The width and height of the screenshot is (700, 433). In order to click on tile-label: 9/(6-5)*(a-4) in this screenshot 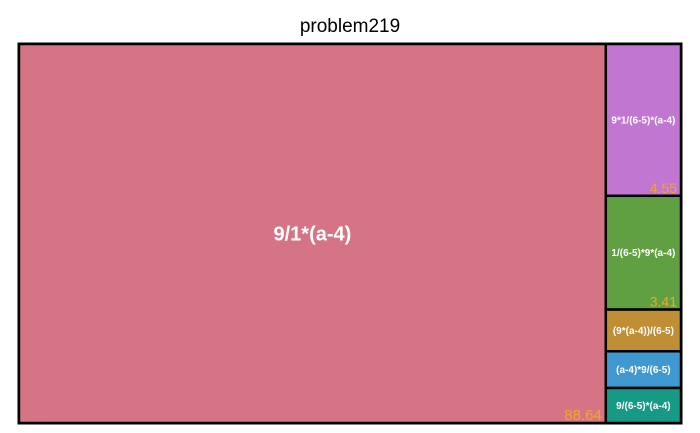, I will do `click(643, 406)`.